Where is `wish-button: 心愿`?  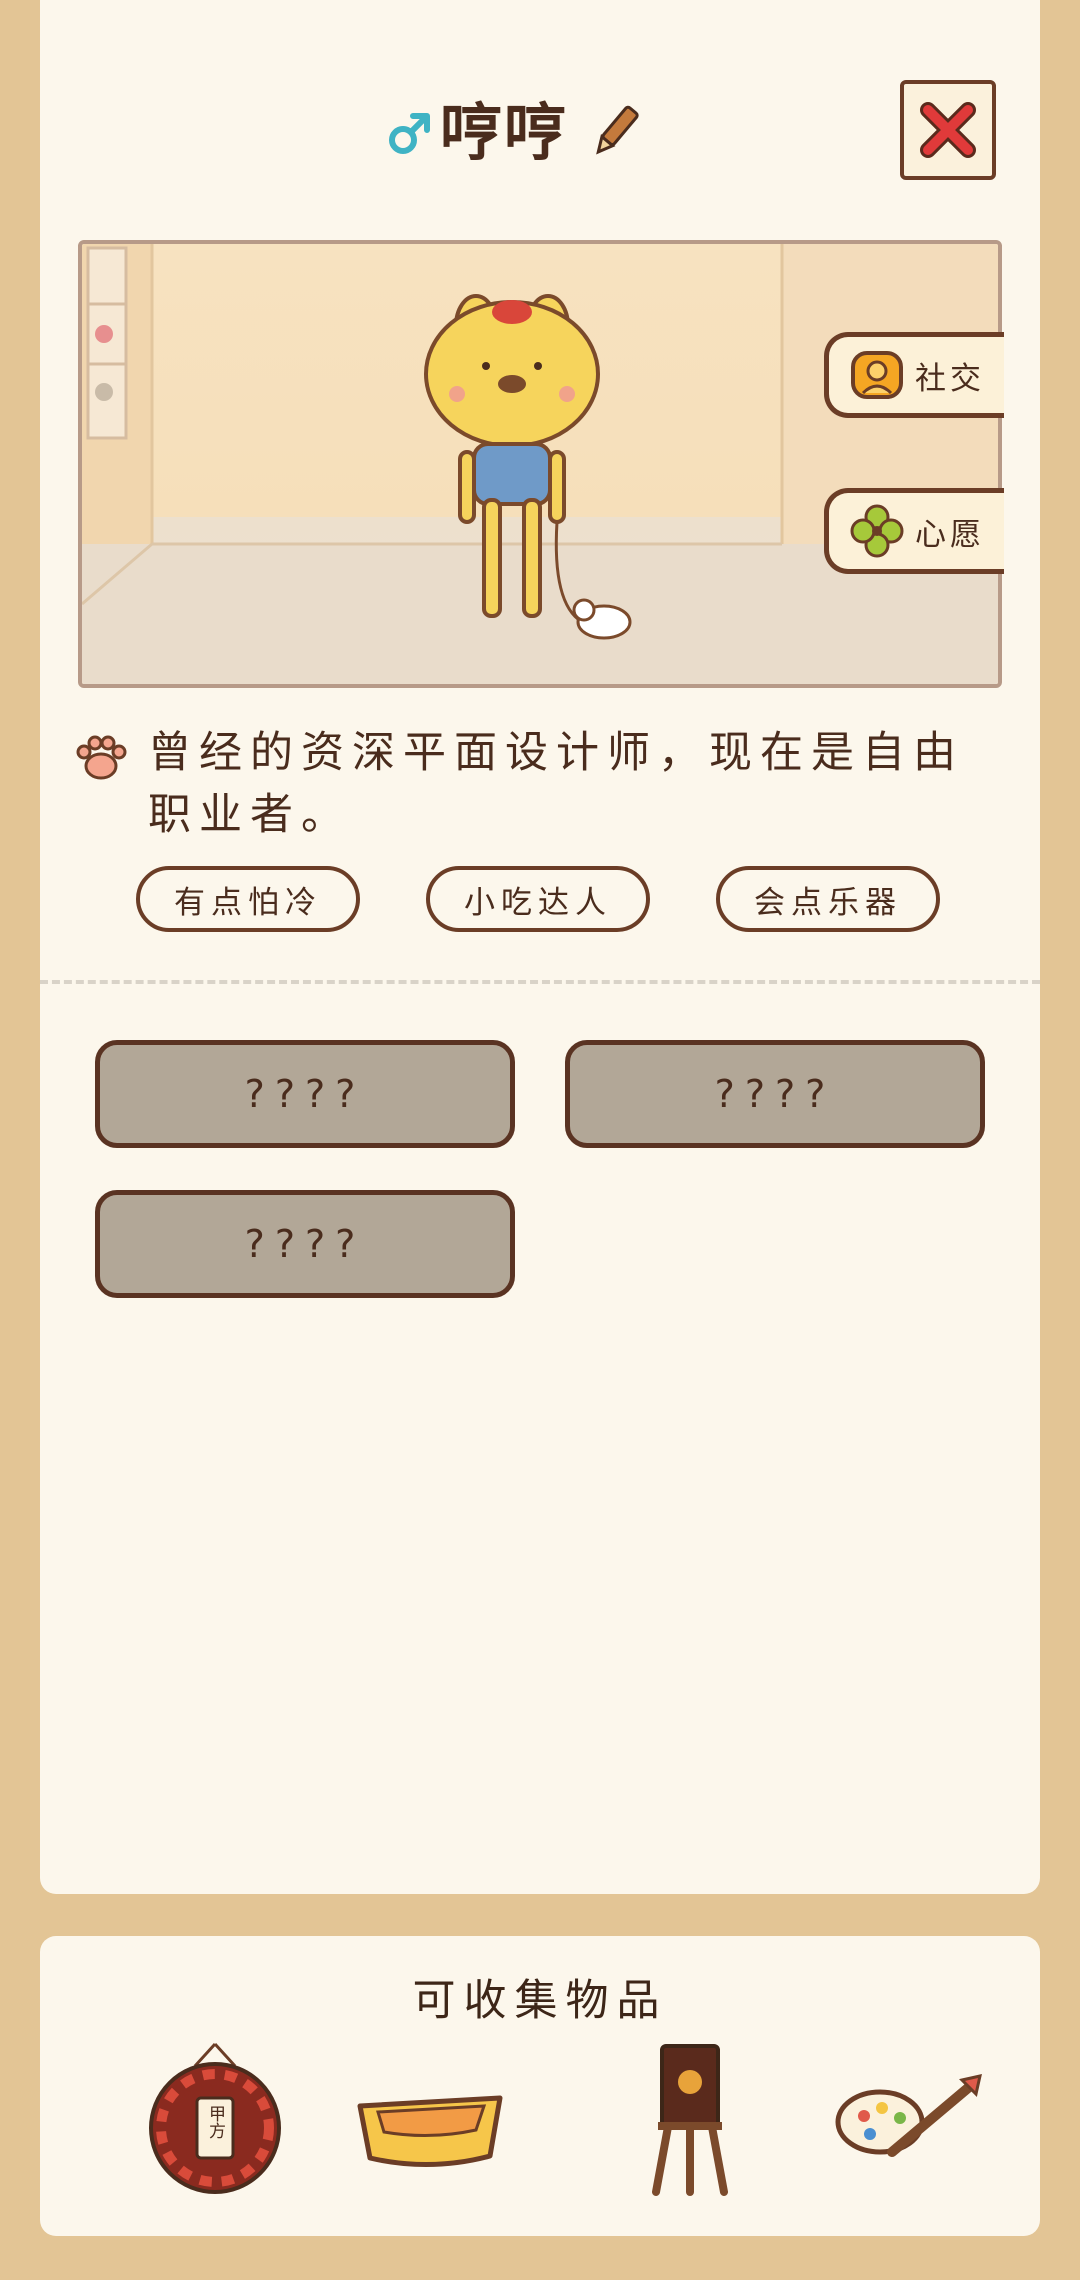 wish-button: 心愿 is located at coordinates (914, 531).